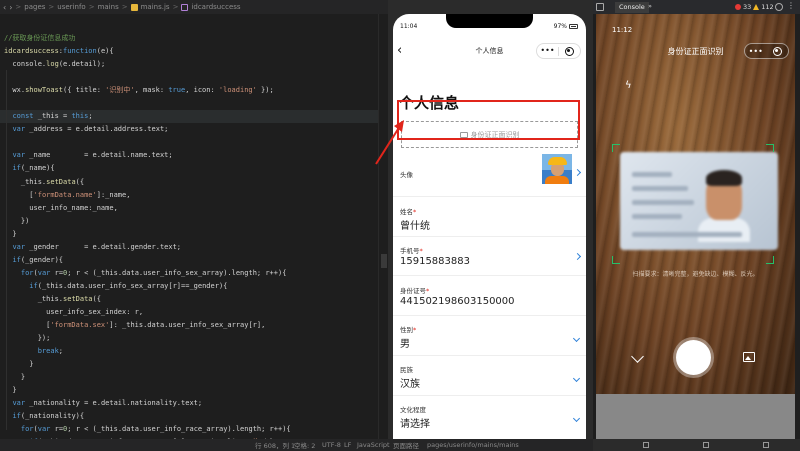  Describe the element at coordinates (766, 445) in the screenshot. I see `screenshot-icon` at that location.